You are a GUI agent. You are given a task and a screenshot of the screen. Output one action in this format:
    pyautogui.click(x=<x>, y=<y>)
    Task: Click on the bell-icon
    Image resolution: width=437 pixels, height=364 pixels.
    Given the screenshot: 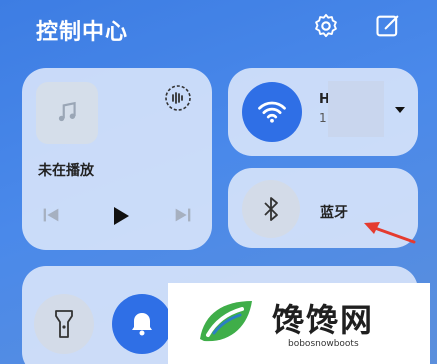 What is the action you would take?
    pyautogui.click(x=142, y=324)
    